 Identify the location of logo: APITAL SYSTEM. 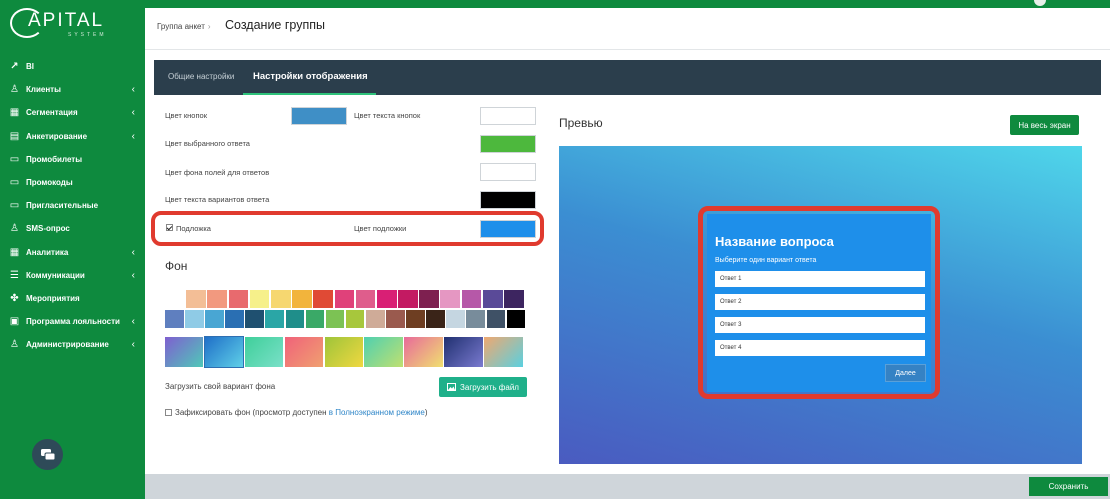
(73, 26).